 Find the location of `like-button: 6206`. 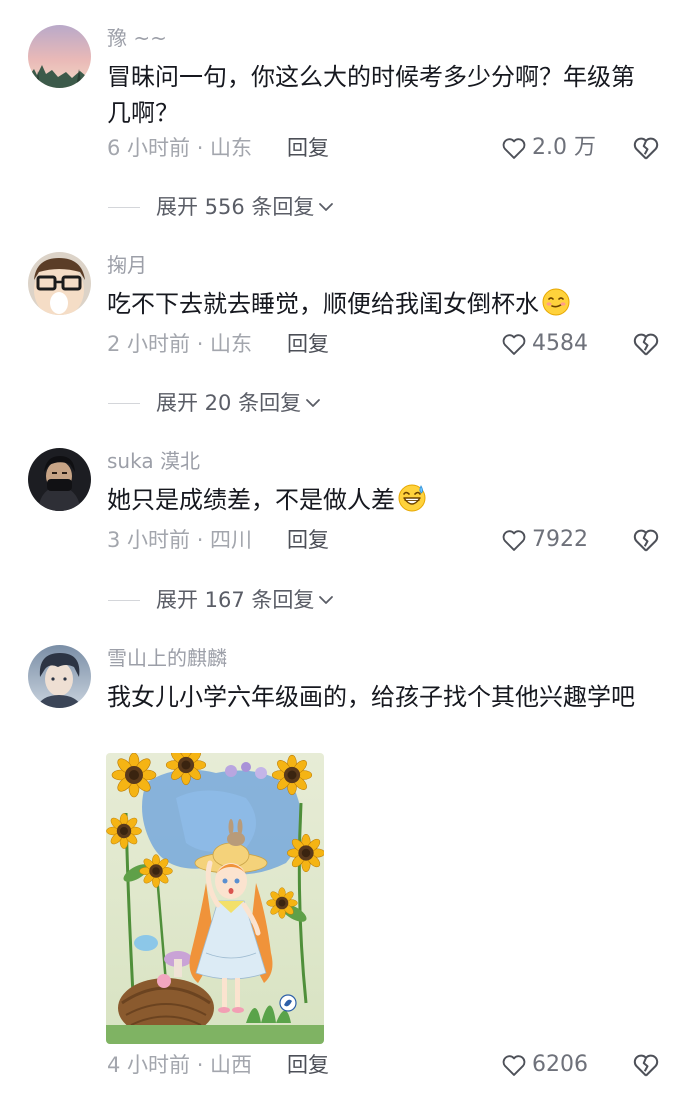

like-button: 6206 is located at coordinates (544, 1065).